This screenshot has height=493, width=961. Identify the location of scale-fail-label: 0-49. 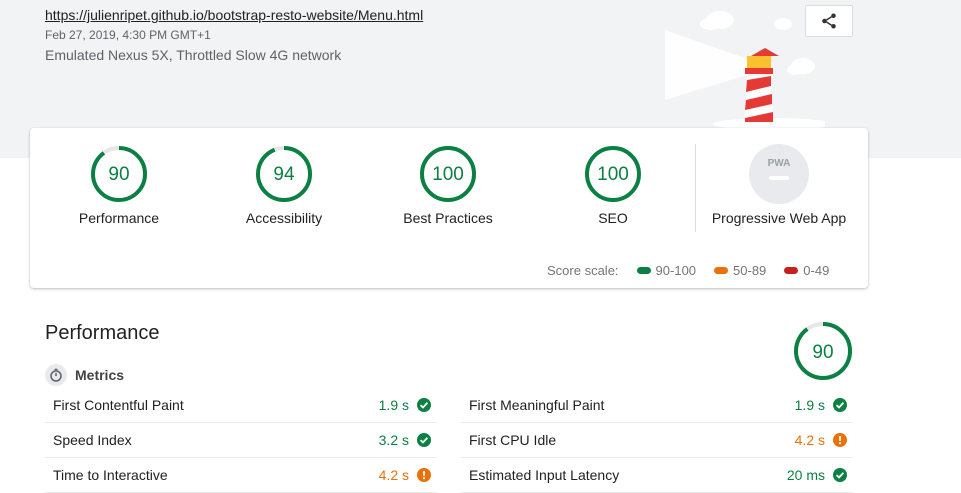
(816, 270).